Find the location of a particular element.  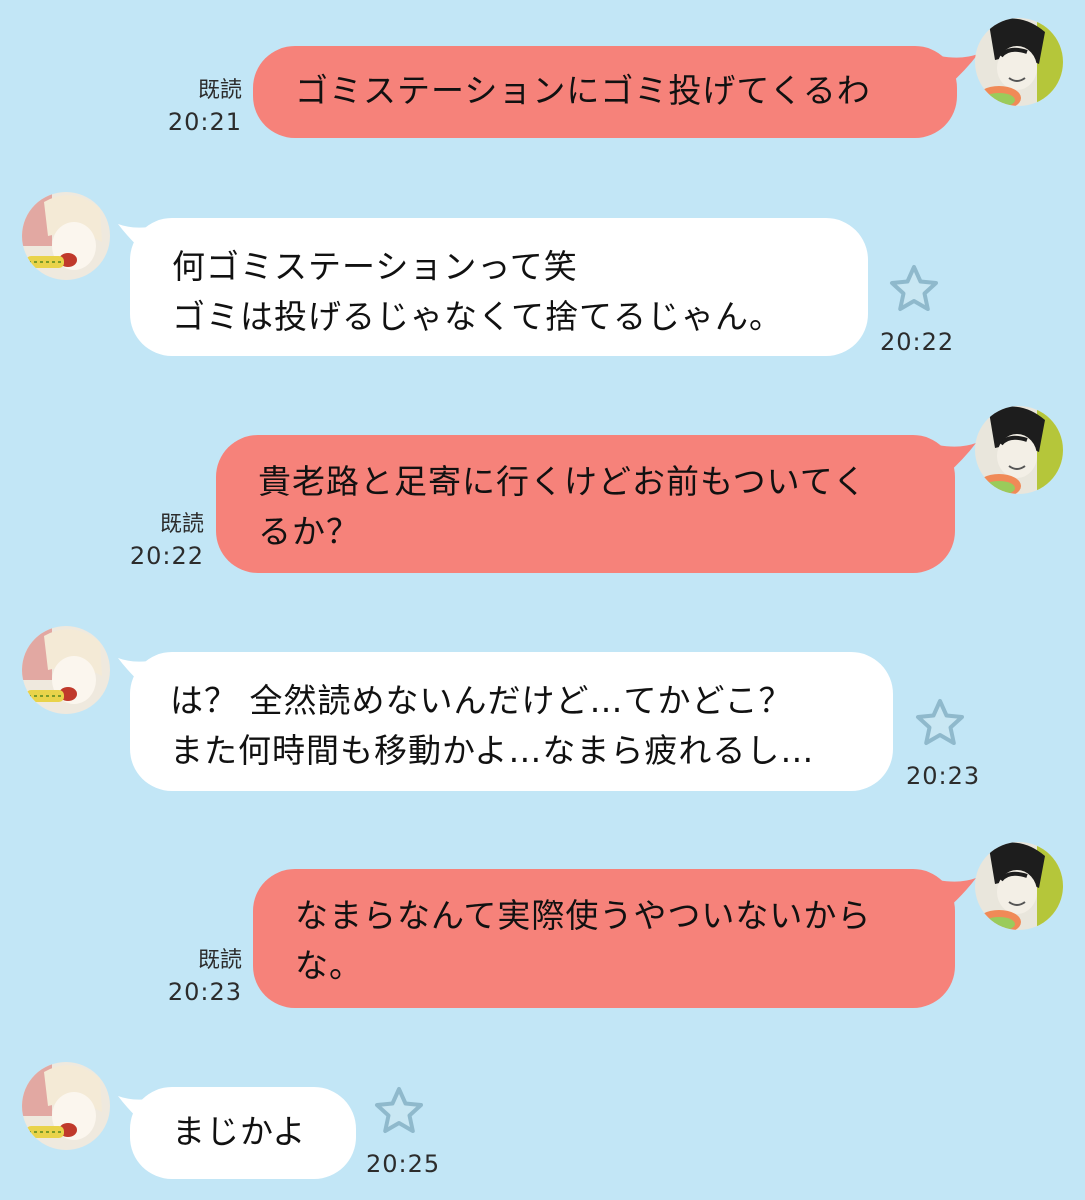

message-meta: 既読 20:22 is located at coordinates (157, 541).